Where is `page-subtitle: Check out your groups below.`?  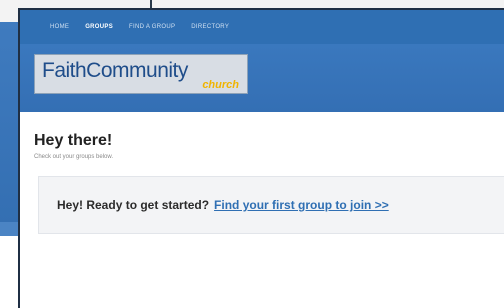 page-subtitle: Check out your groups below. is located at coordinates (74, 157).